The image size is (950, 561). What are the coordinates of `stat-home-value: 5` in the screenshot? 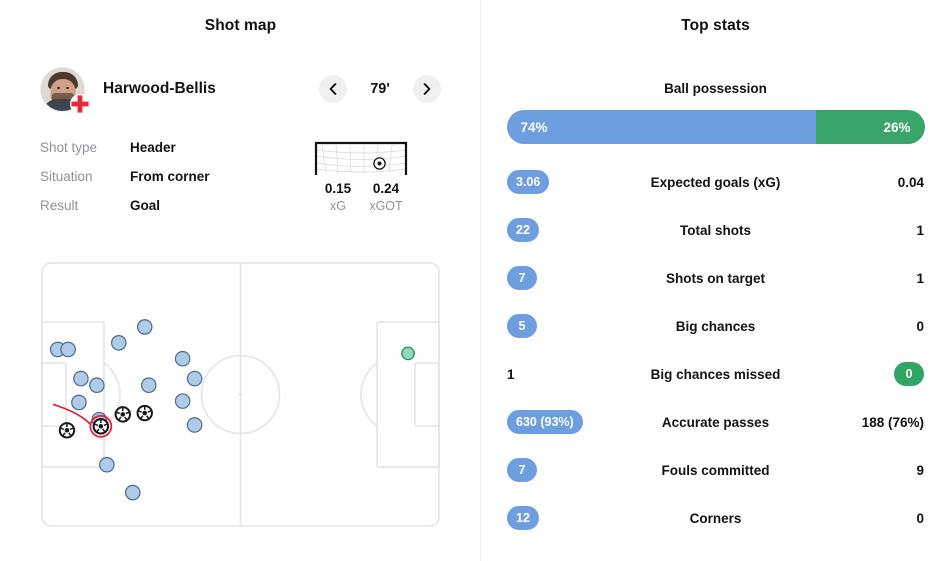 It's located at (566, 326).